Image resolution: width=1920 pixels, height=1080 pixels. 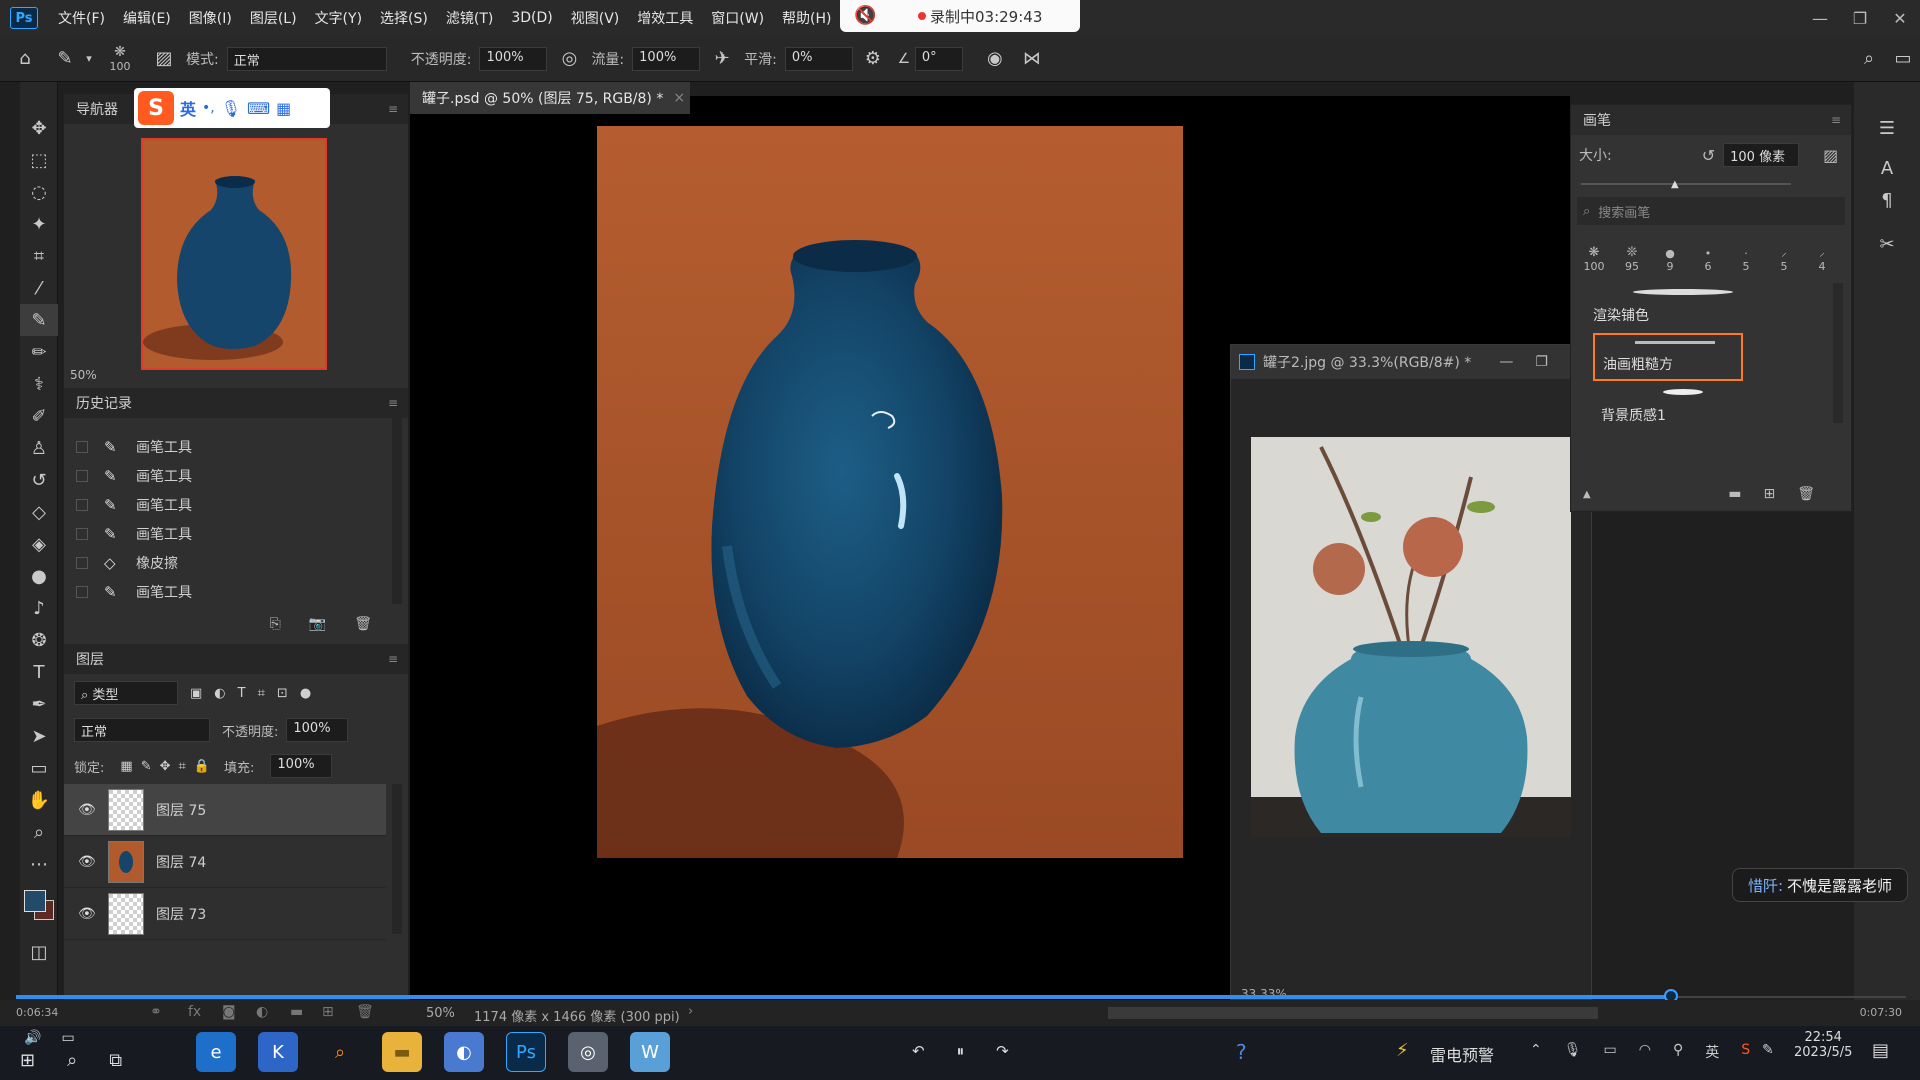 What do you see at coordinates (278, 1052) in the screenshot?
I see `k-app-icon: K` at bounding box center [278, 1052].